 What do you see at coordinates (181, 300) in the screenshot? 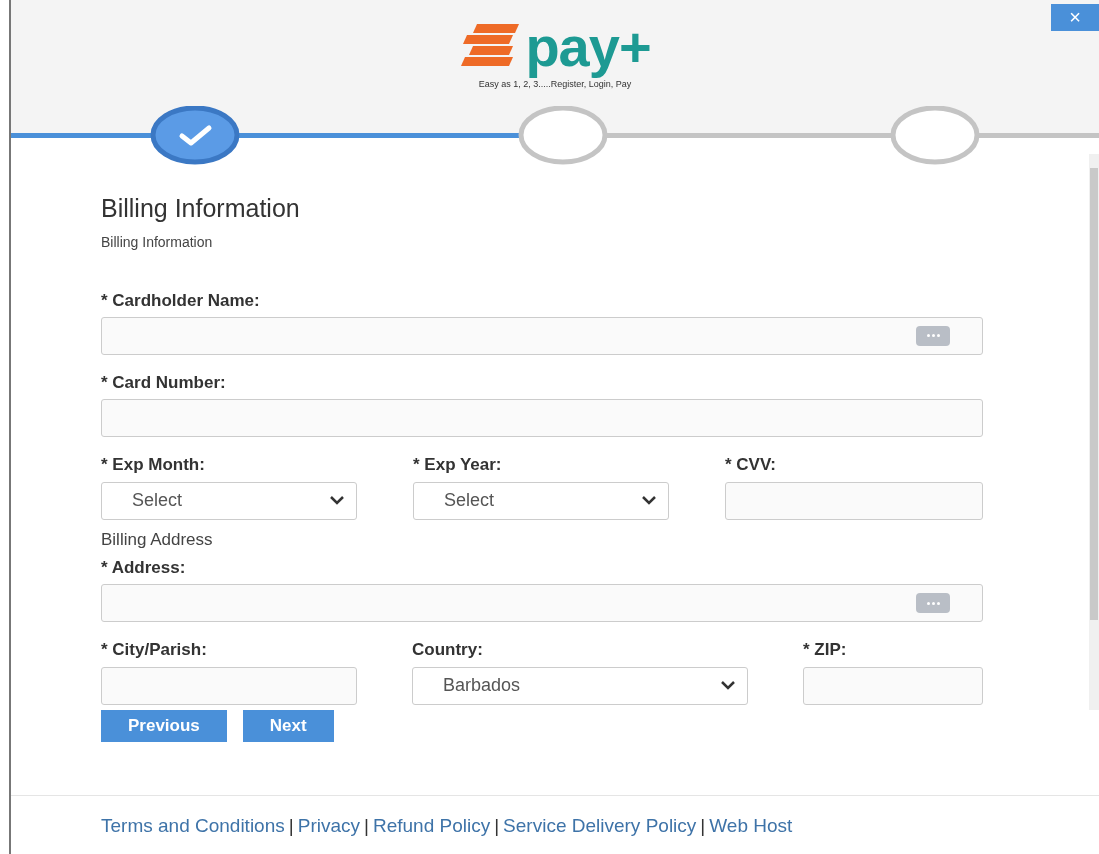
I see `field-label: * Cardholder Name:` at bounding box center [181, 300].